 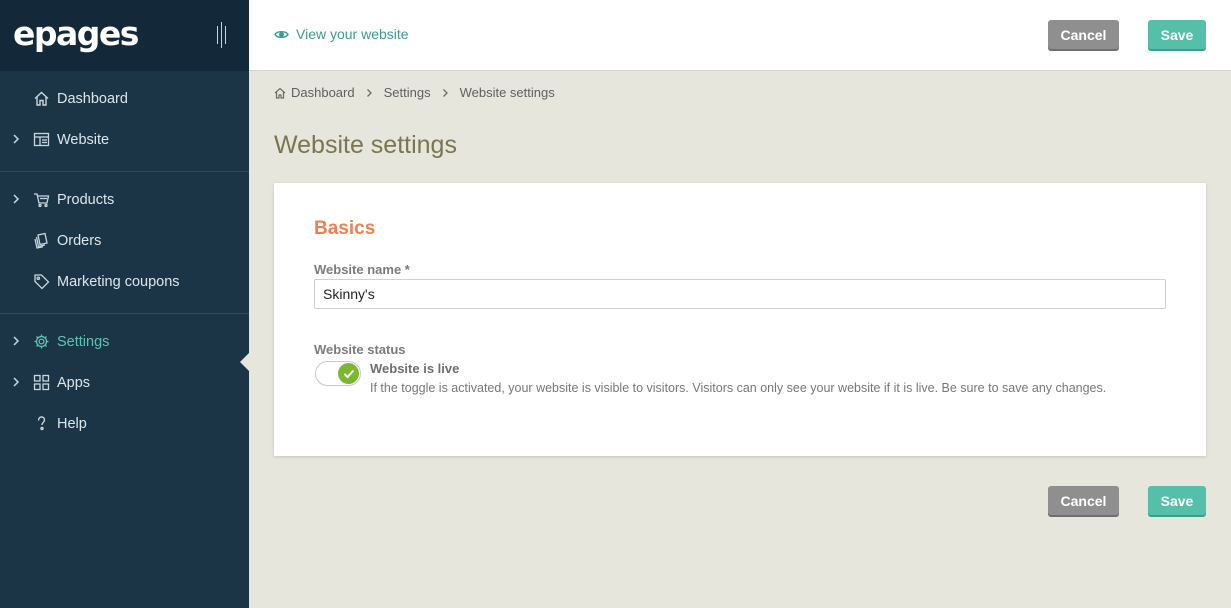 I want to click on website-status-label: Website status, so click(x=360, y=349).